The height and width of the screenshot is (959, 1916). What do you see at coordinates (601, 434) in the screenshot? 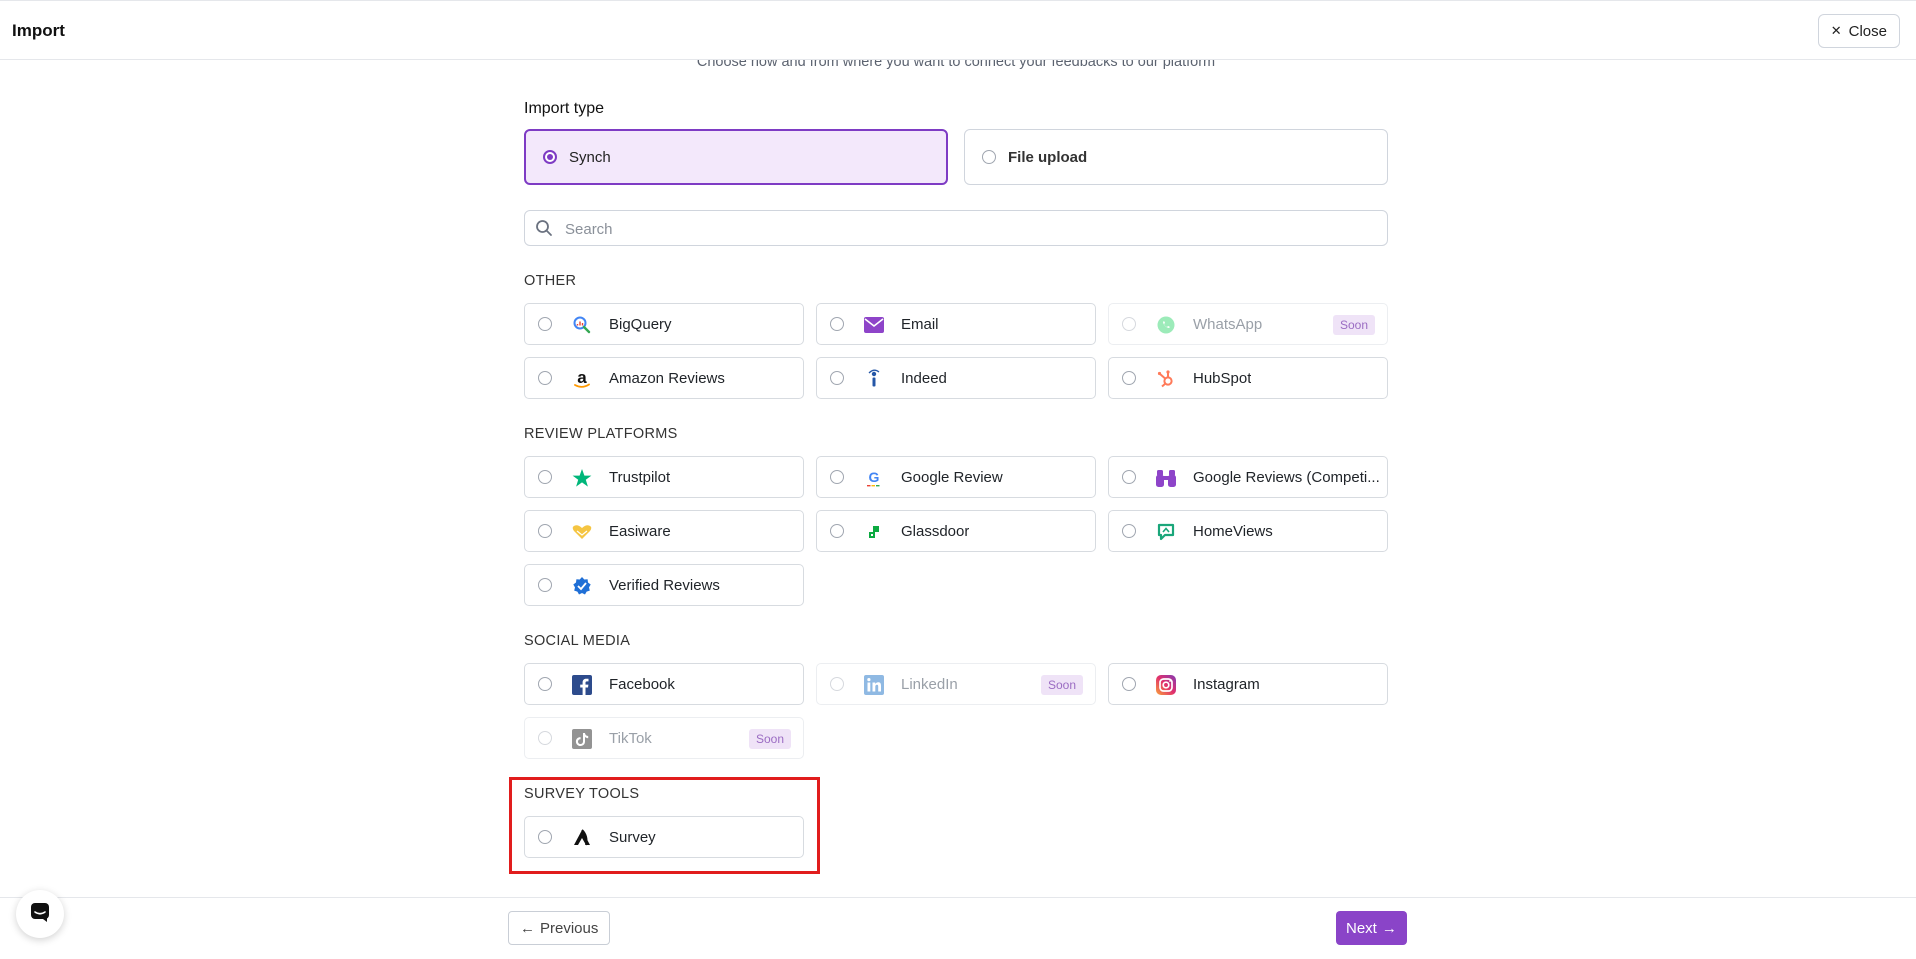
I see `section-title-review-platforms: REVIEW PLATFORMS` at bounding box center [601, 434].